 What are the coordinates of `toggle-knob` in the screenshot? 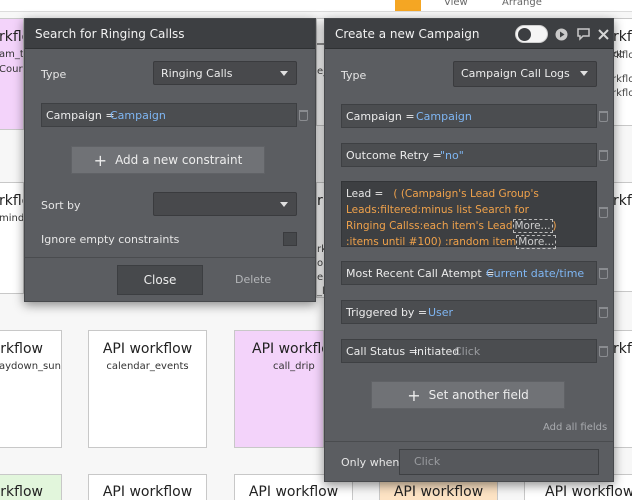 It's located at (524, 34).